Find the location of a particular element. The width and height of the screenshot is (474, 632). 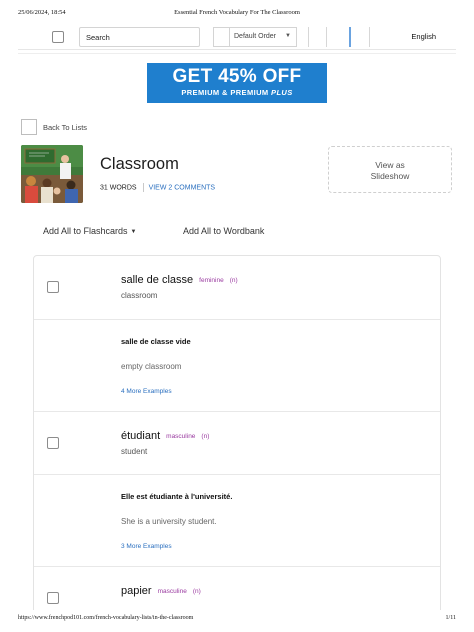

promo-sub-emphasis: PLUS is located at coordinates (282, 92).